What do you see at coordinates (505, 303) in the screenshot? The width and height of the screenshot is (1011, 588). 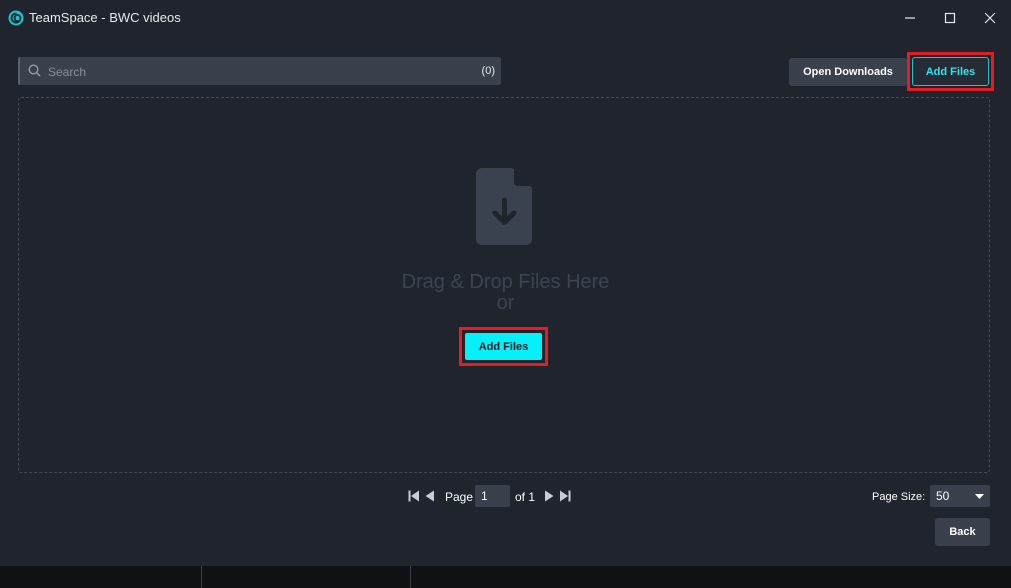 I see `drop-or-text: or` at bounding box center [505, 303].